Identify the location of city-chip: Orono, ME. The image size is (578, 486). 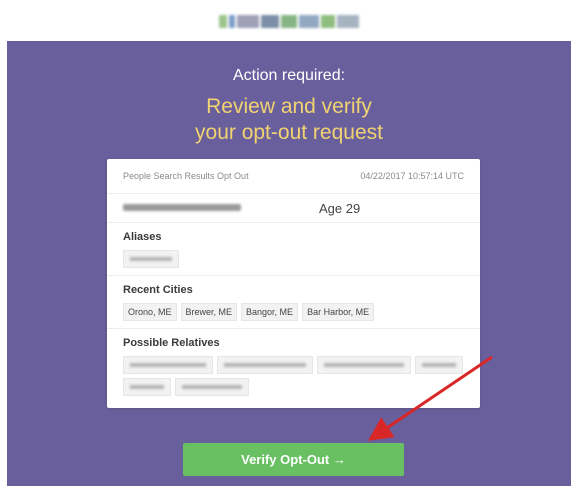
(150, 312).